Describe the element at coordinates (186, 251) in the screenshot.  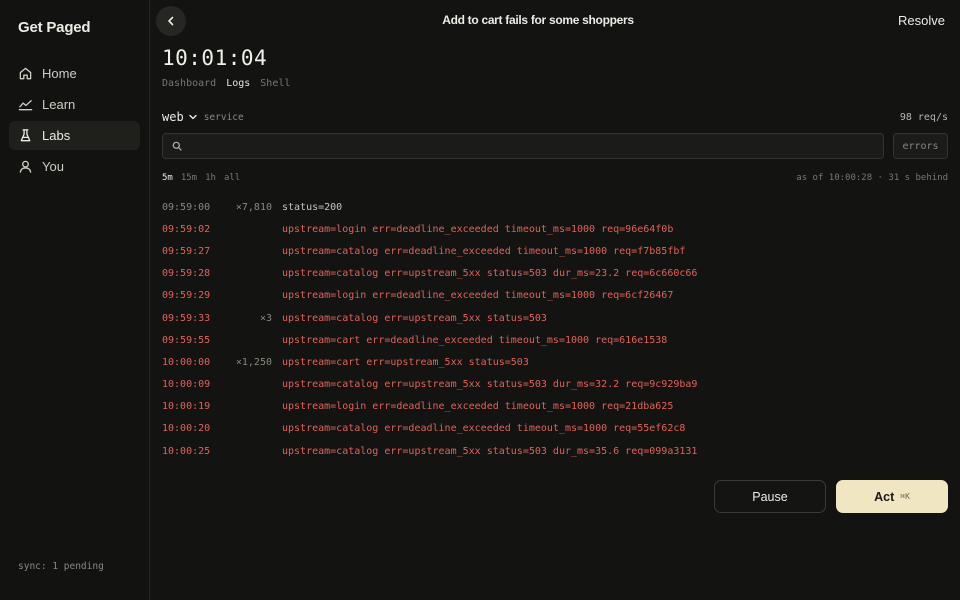
I see `log-timestamp: 09:59:27` at that location.